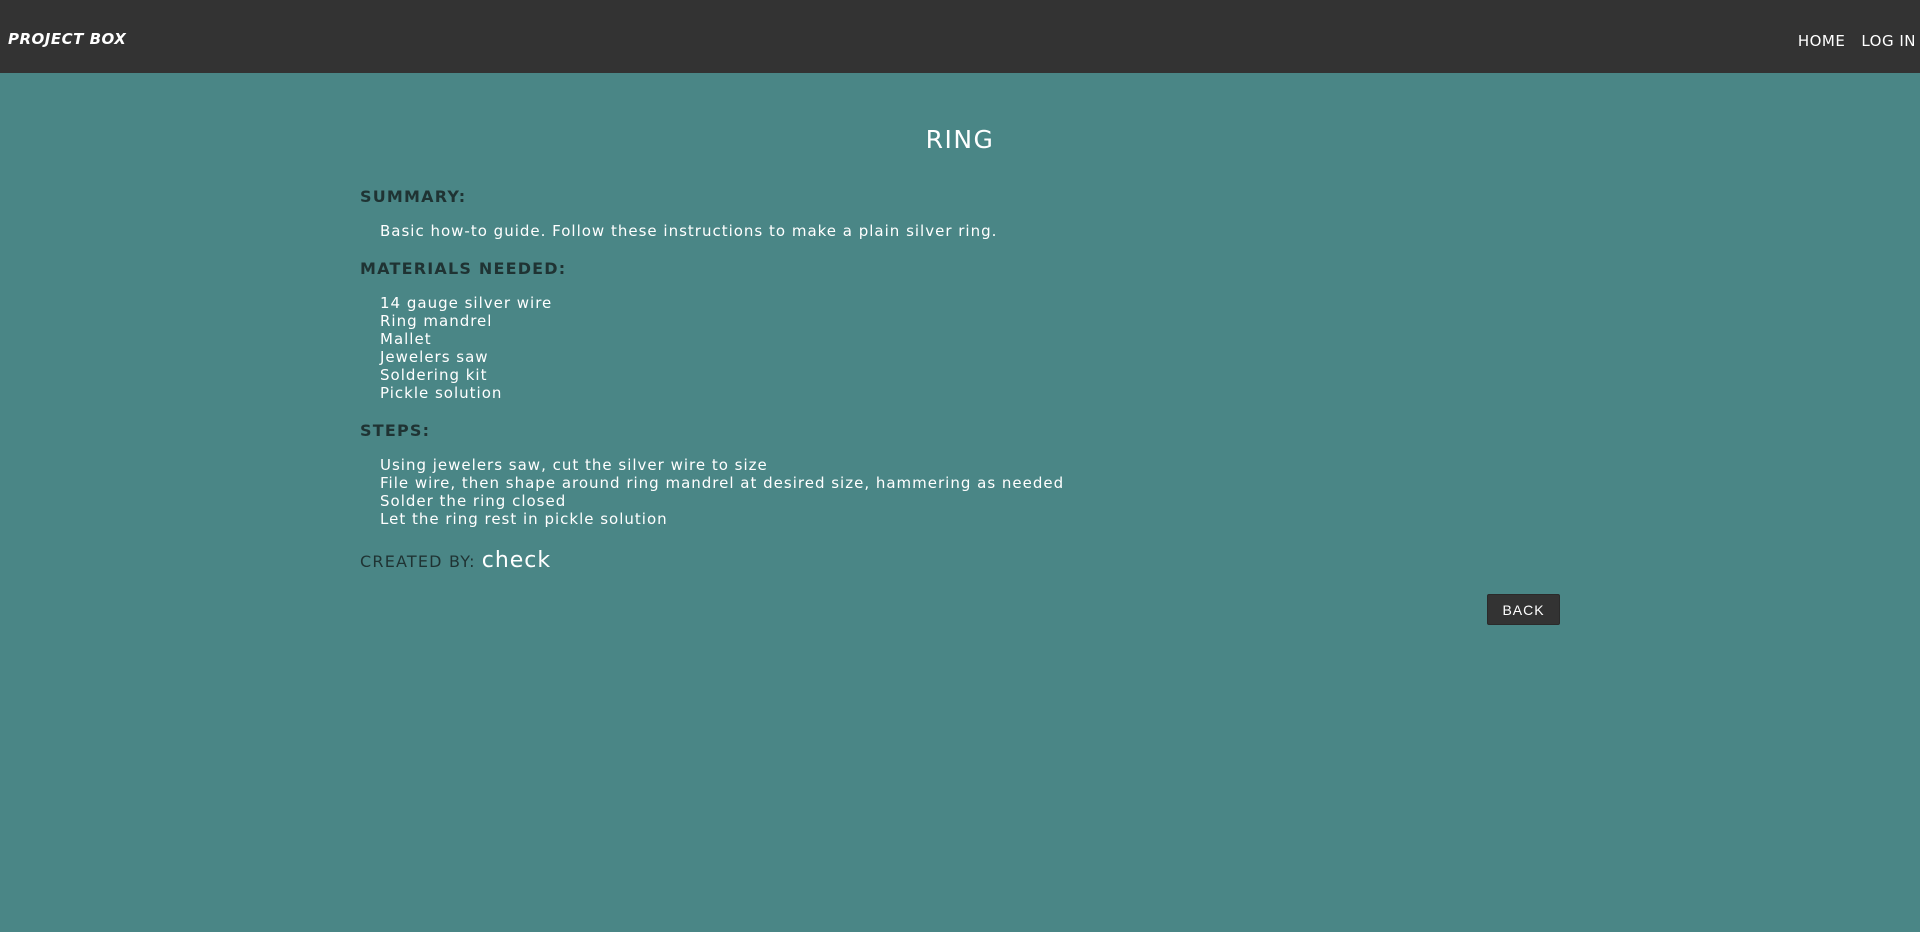 Image resolution: width=1920 pixels, height=932 pixels. I want to click on created-by-author: check, so click(516, 560).